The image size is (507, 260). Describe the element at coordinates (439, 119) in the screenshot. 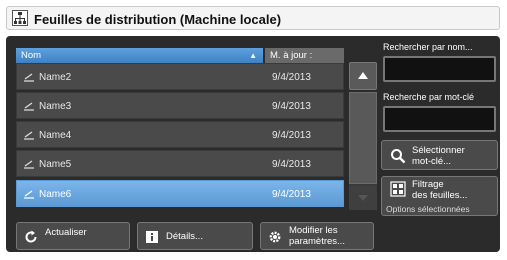

I see `search-by-keyword-input` at that location.